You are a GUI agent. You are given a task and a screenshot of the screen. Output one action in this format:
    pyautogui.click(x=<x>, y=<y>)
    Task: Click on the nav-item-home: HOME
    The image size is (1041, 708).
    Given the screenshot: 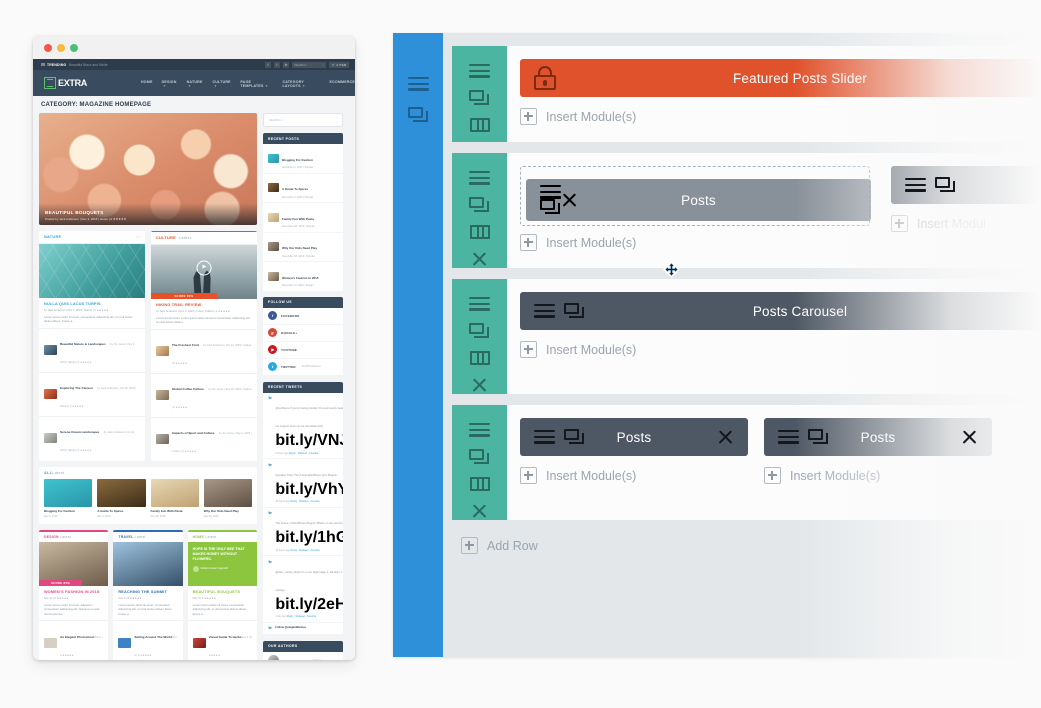 What is the action you would take?
    pyautogui.click(x=147, y=84)
    